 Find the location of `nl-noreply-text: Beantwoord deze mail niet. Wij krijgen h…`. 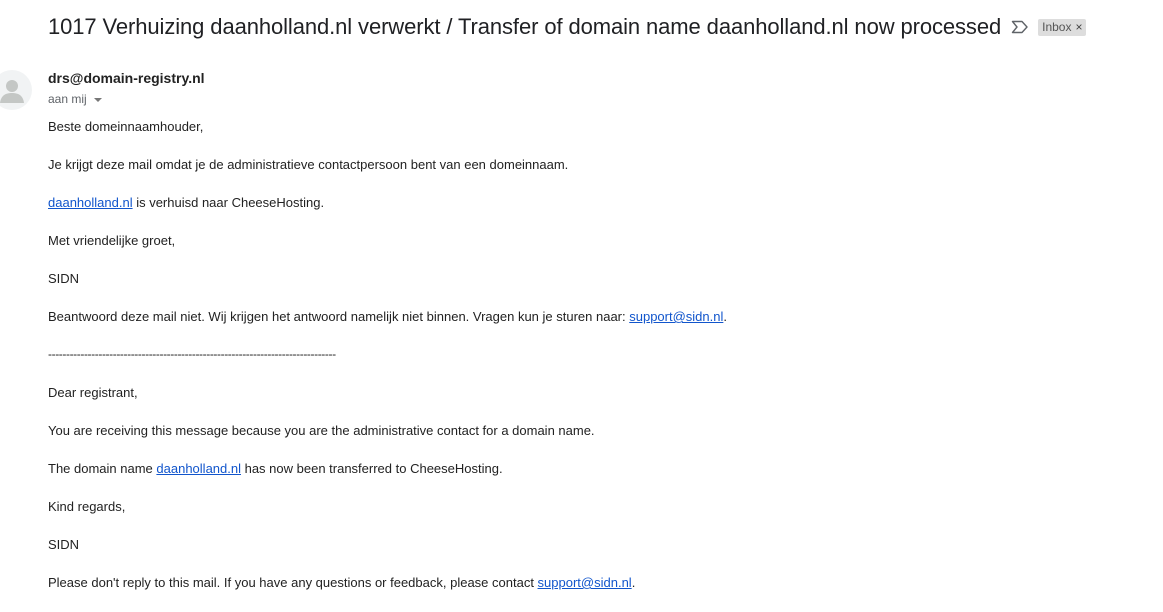

nl-noreply-text: Beantwoord deze mail niet. Wij krijgen h… is located at coordinates (339, 316).